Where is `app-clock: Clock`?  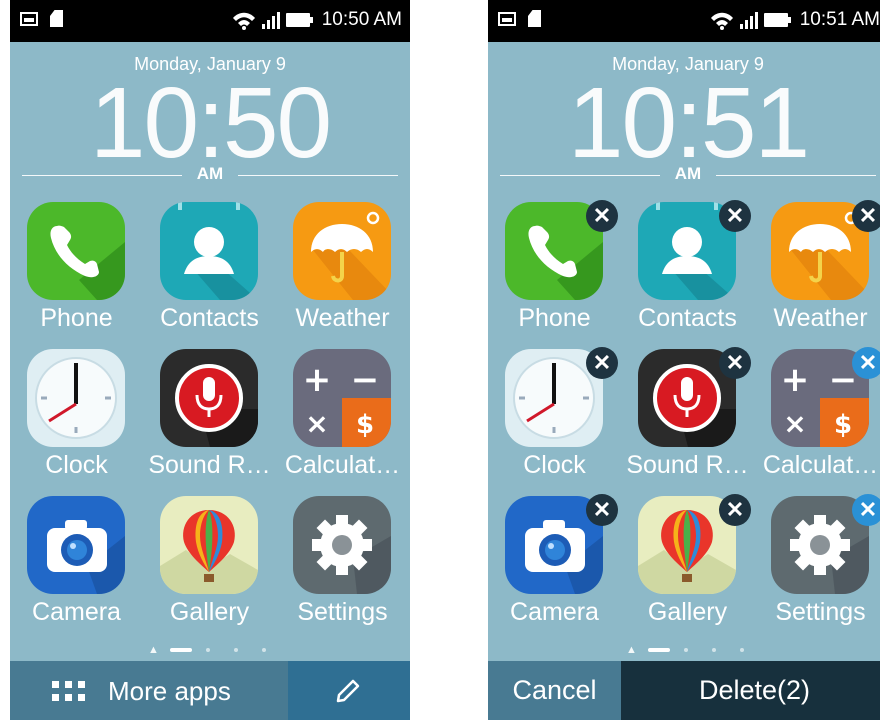 app-clock: Clock is located at coordinates (76, 419).